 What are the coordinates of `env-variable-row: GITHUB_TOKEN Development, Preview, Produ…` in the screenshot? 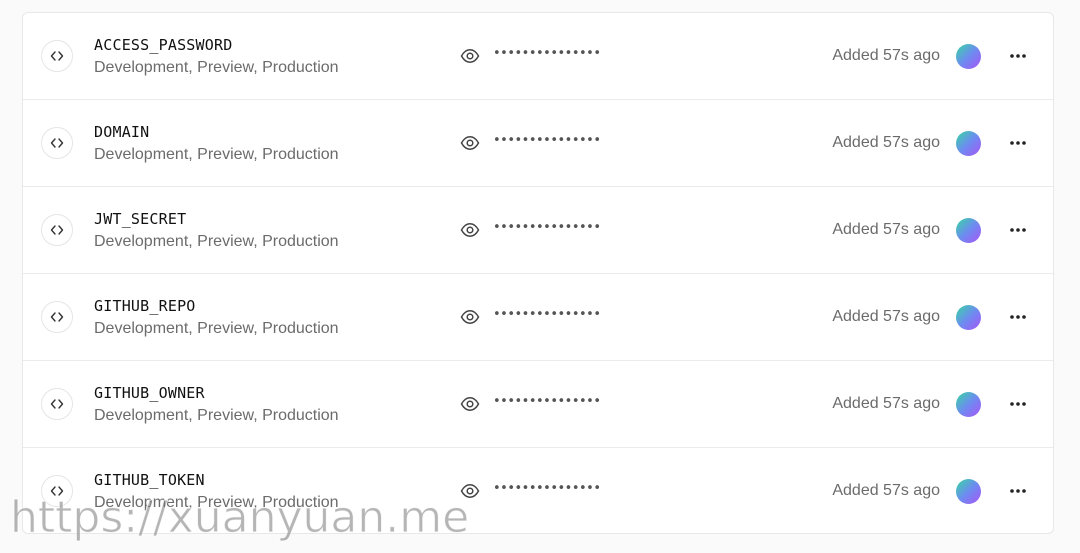 It's located at (538, 490).